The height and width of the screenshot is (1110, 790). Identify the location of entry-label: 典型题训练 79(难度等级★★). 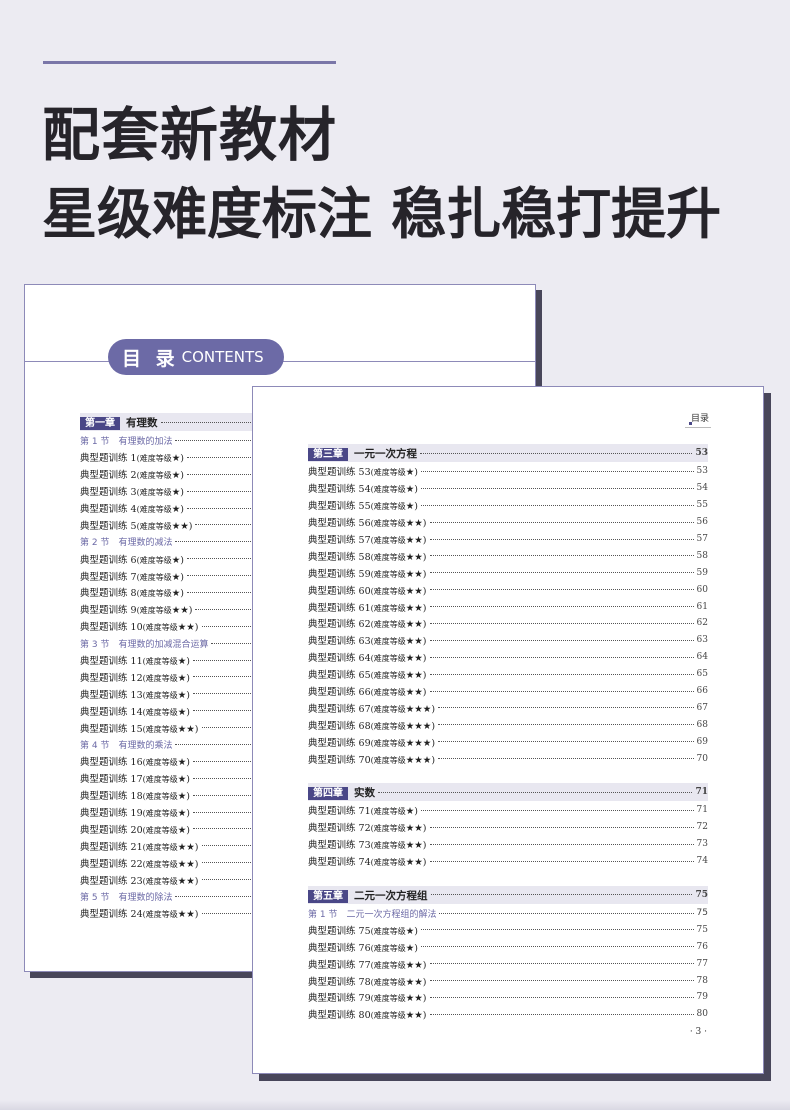
(367, 997).